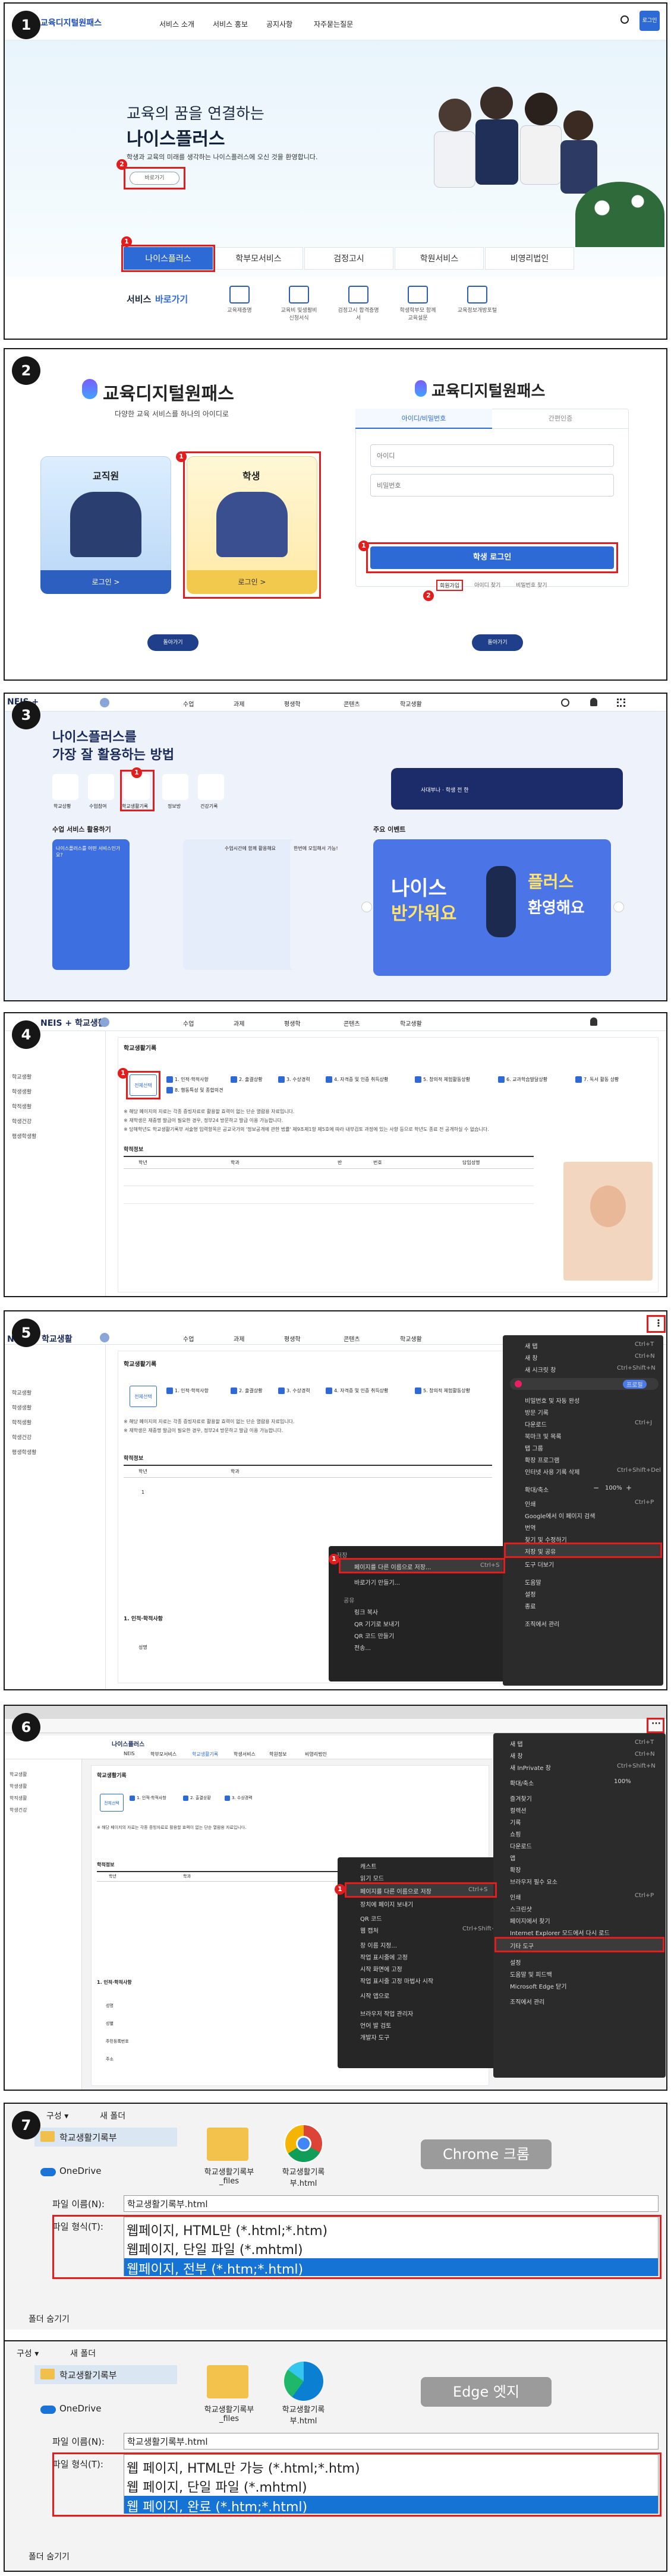 The width and height of the screenshot is (671, 2576). I want to click on file-html: 학교생활기록부.html, so click(303, 2177).